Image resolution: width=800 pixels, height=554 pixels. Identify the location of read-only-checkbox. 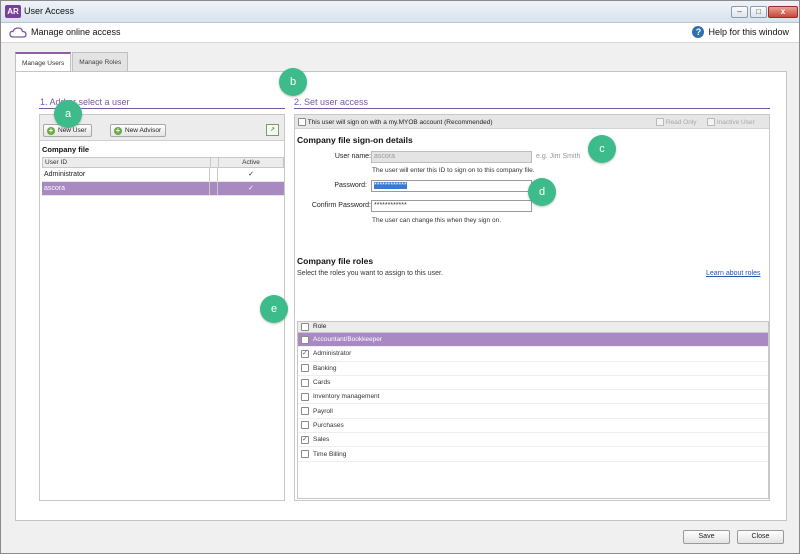
(660, 122).